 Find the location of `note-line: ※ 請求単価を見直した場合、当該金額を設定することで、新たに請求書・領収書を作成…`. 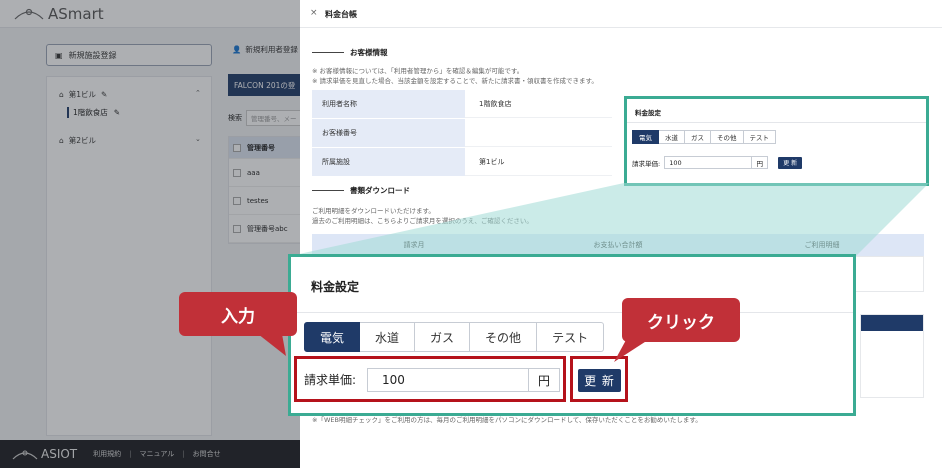

note-line: ※ 請求単価を見直した場合、当該金額を設定することで、新たに請求書・領収書を作成… is located at coordinates (455, 81).